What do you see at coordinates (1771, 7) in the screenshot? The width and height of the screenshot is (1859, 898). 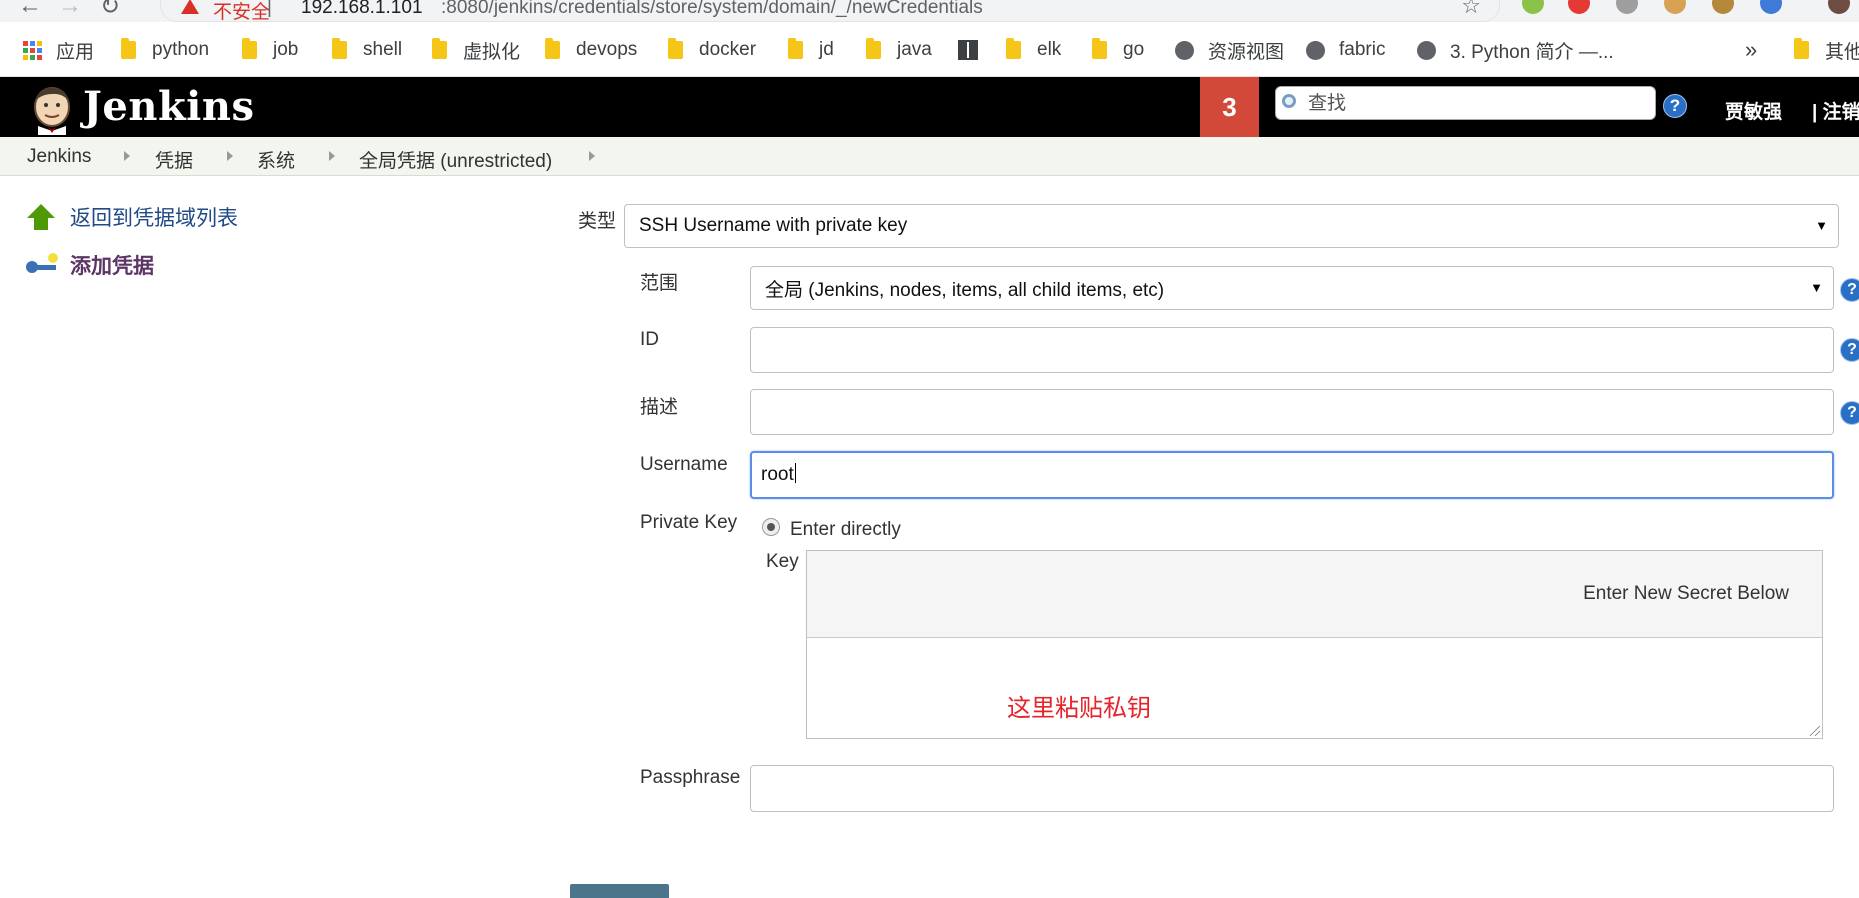 I see `translate-icon` at bounding box center [1771, 7].